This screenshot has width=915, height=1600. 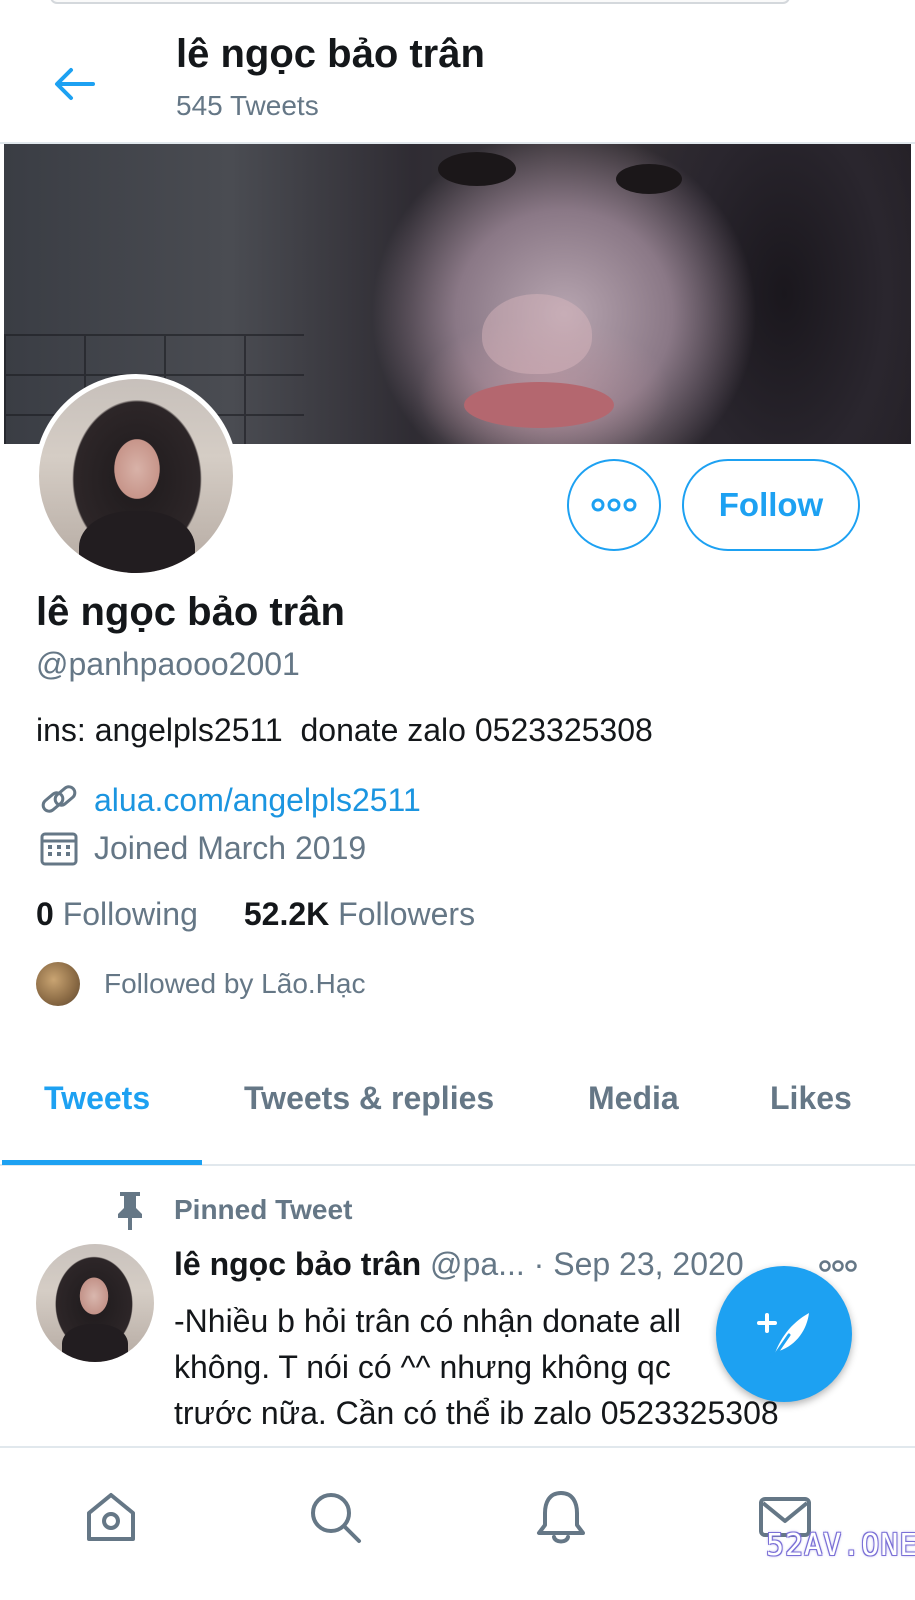 I want to click on joined-row: Joined March 2019, so click(x=201, y=848).